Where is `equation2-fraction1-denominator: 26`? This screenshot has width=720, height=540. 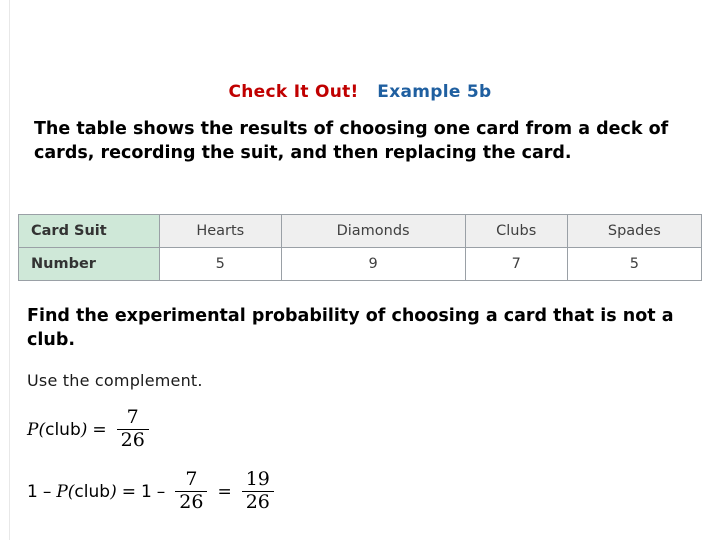 equation2-fraction1-denominator: 26 is located at coordinates (191, 502).